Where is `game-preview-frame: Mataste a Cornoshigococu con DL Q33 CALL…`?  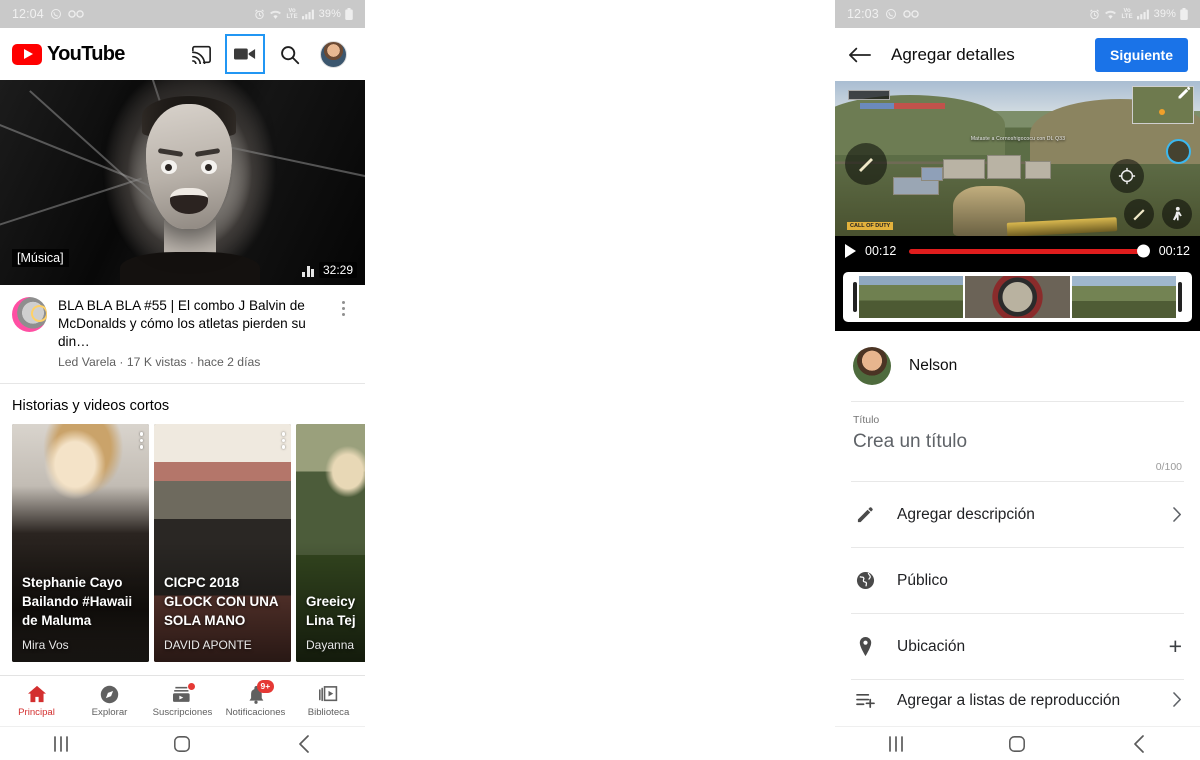 game-preview-frame: Mataste a Cornoshigococu con DL Q33 CALL… is located at coordinates (1017, 158).